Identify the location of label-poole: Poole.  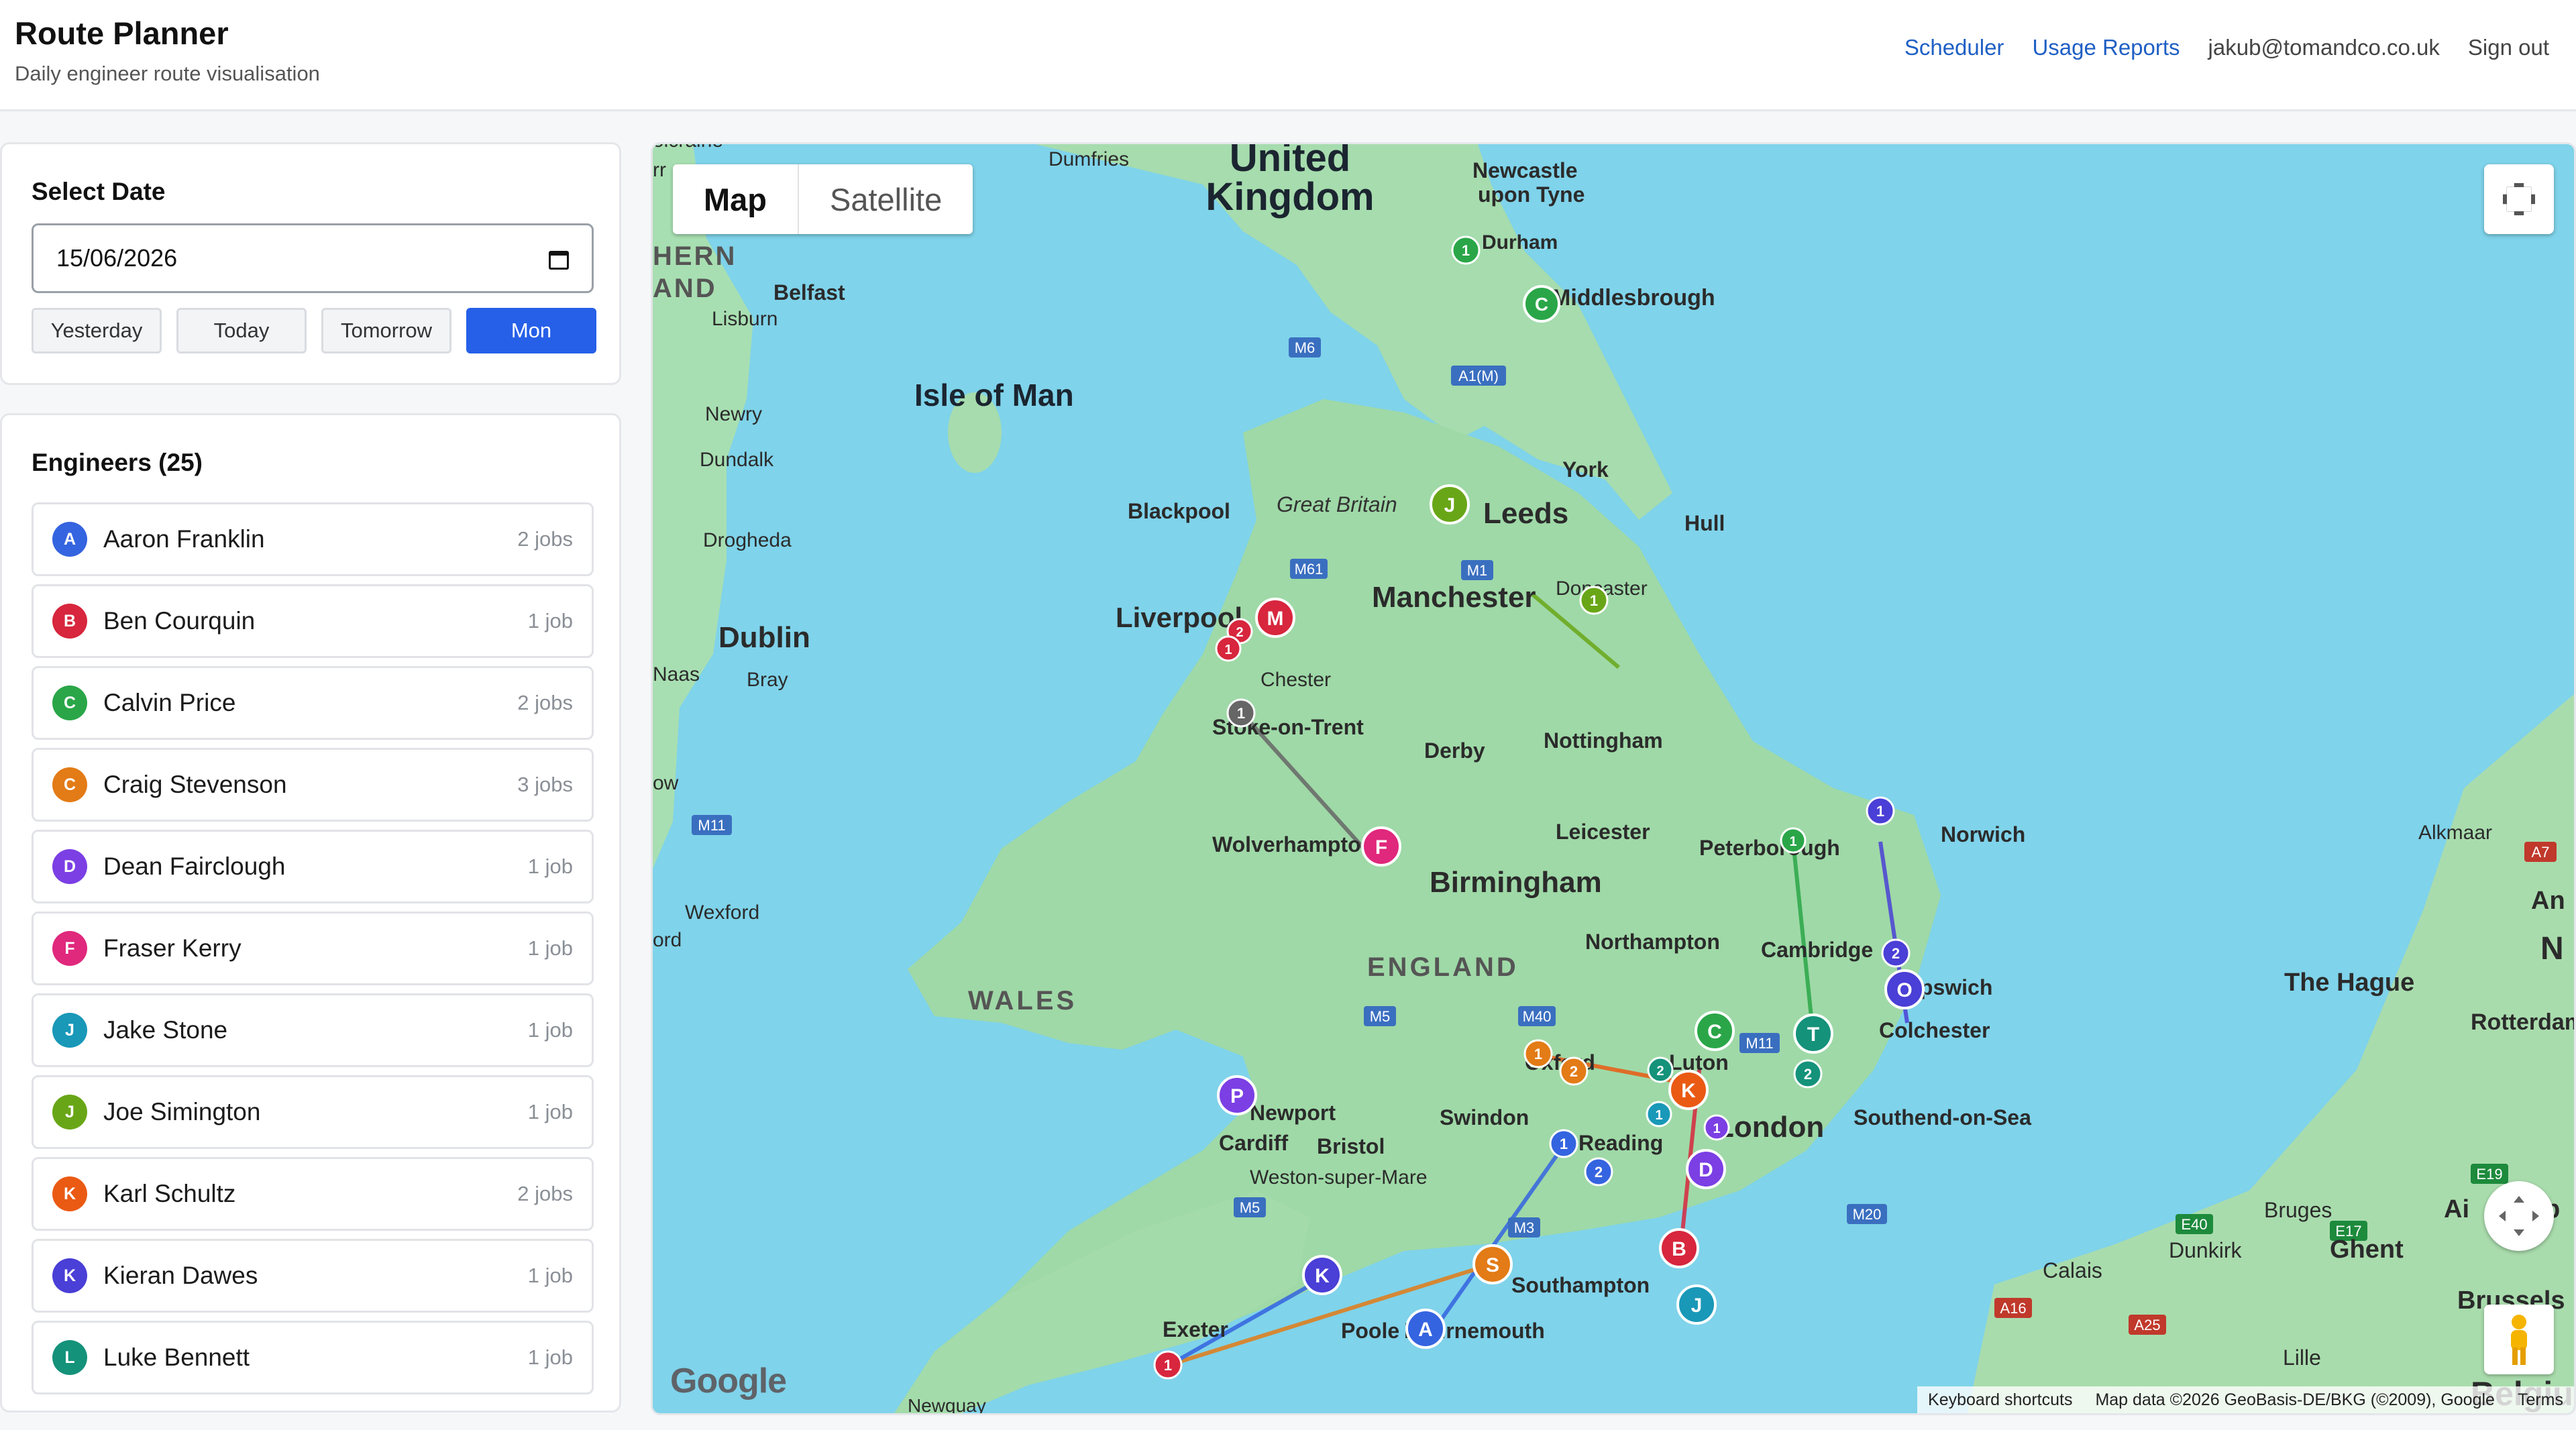
(1370, 1331).